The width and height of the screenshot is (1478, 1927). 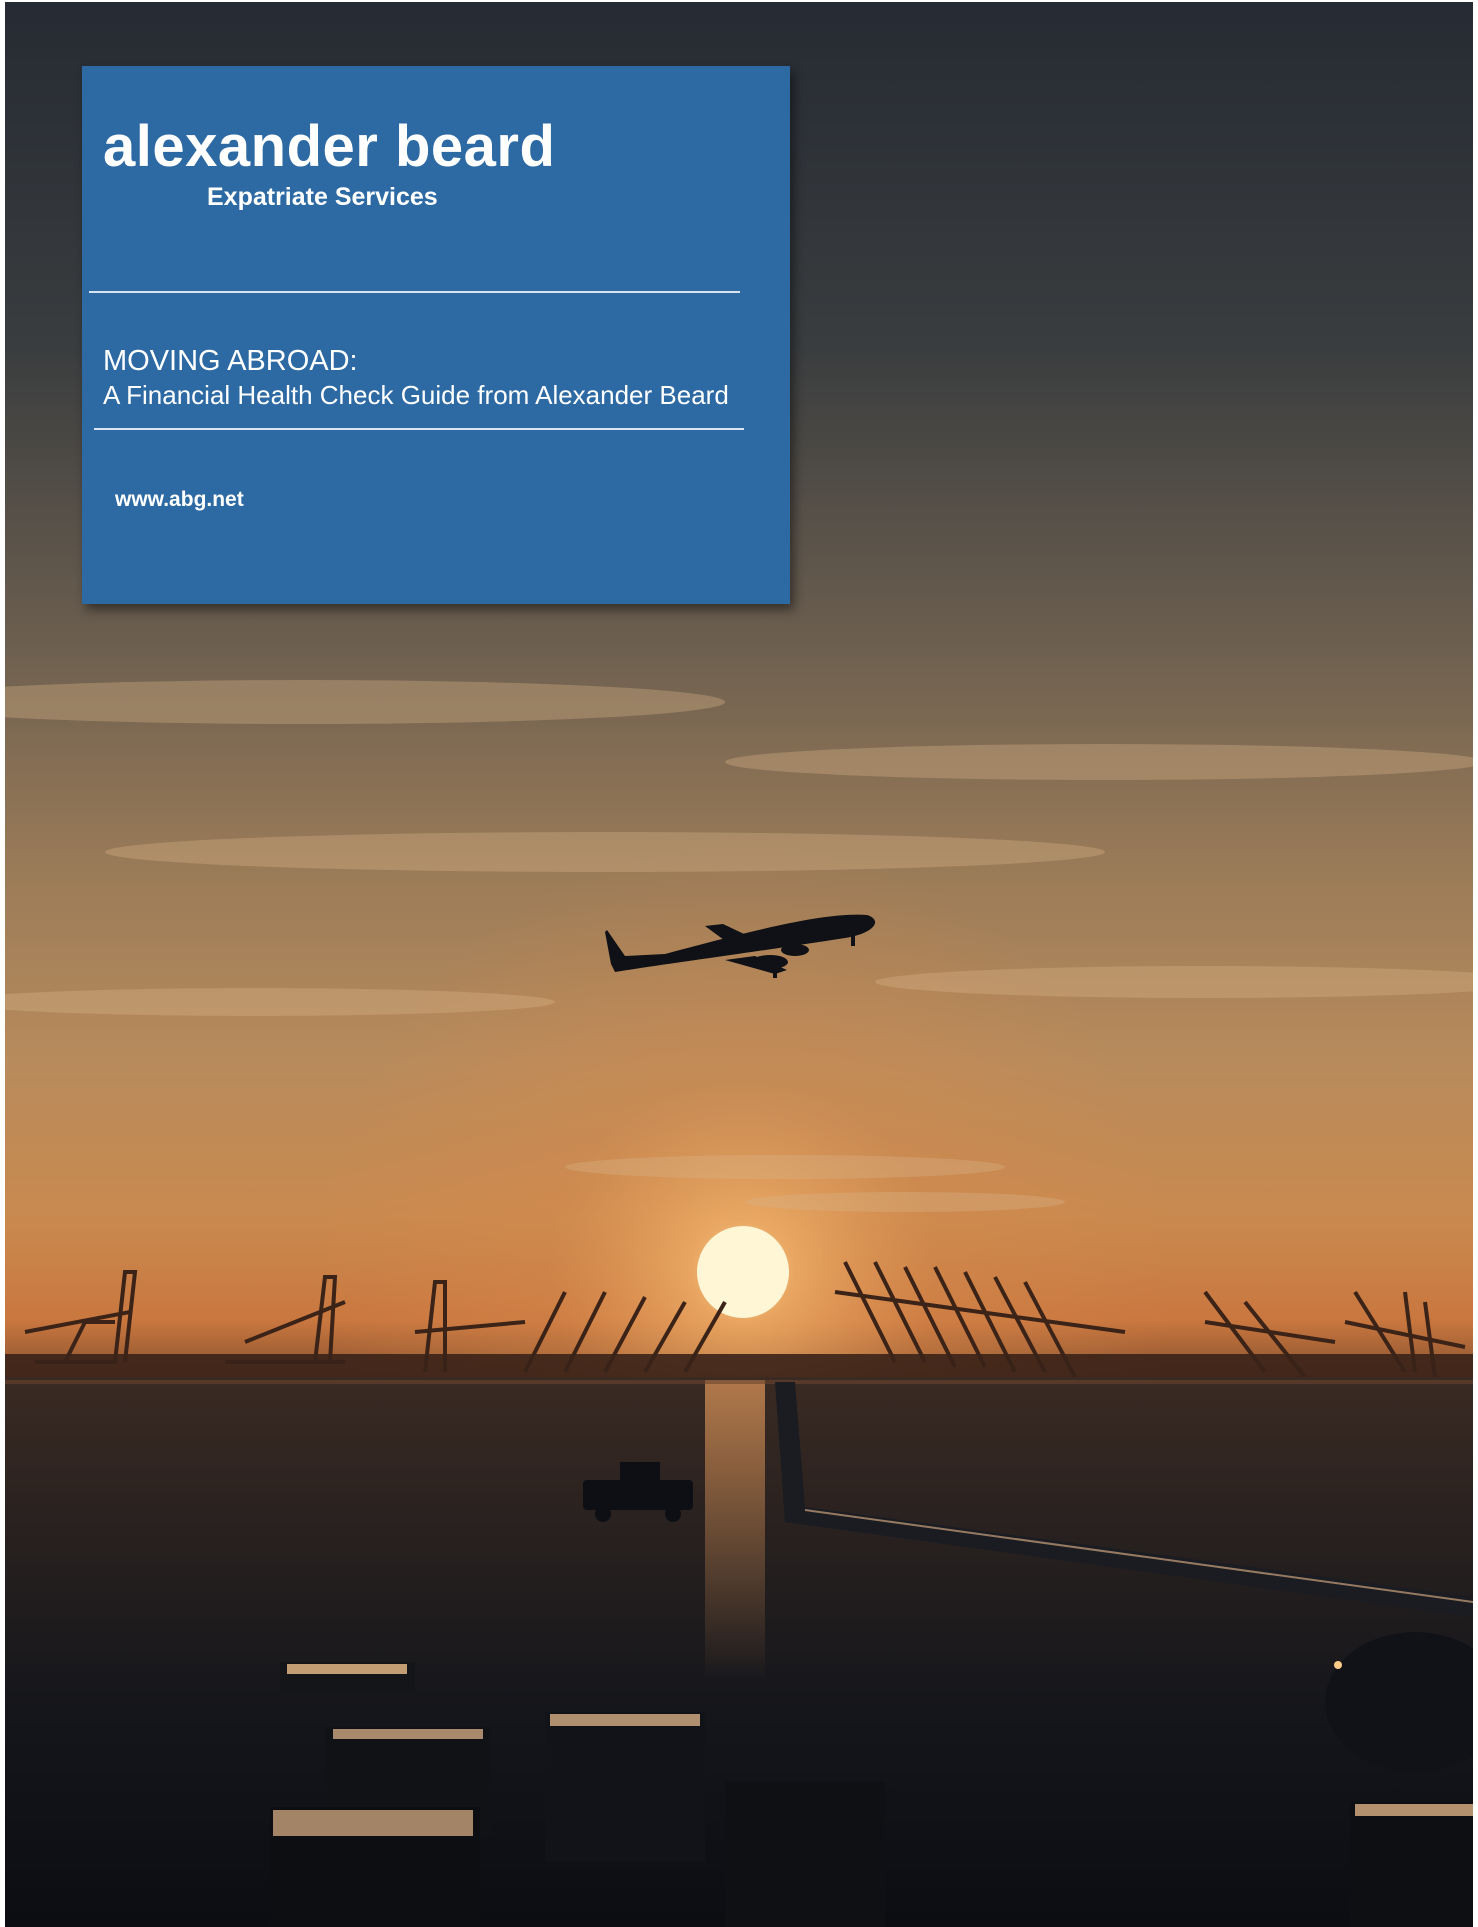 What do you see at coordinates (322, 197) in the screenshot?
I see `brand-tagline: Expatriate Services` at bounding box center [322, 197].